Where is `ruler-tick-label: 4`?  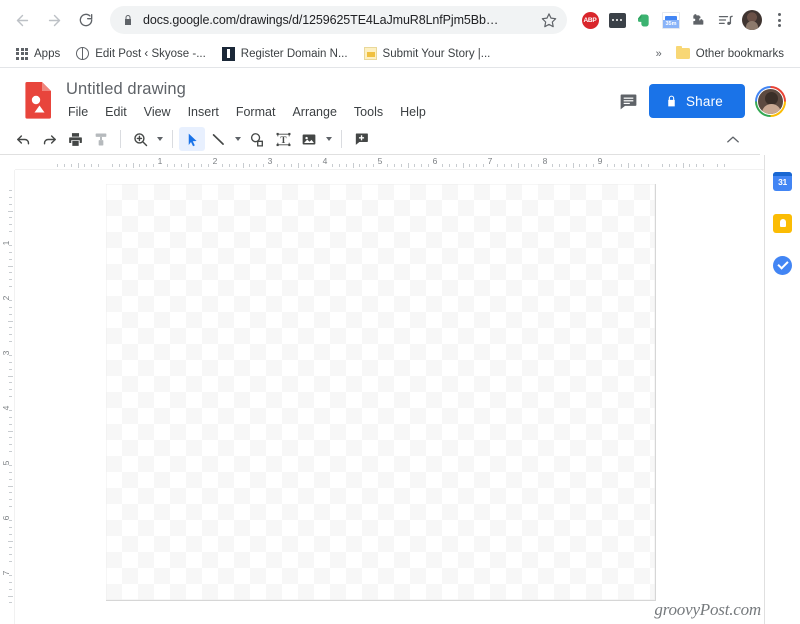
ruler-tick-label: 4 is located at coordinates (325, 161).